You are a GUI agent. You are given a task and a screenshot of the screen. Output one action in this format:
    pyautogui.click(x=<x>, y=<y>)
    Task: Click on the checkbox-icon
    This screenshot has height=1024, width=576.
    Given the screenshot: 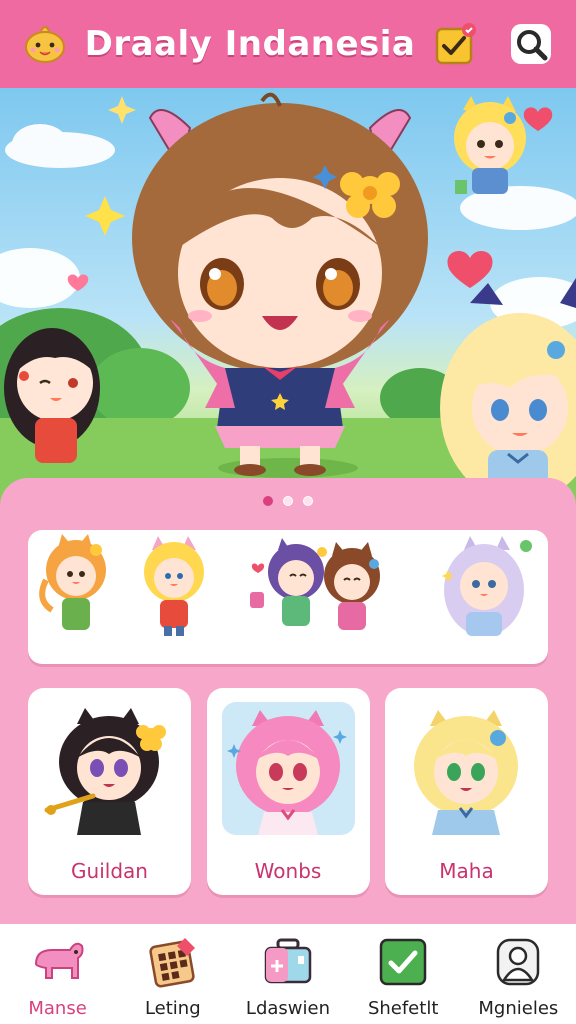 What is the action you would take?
    pyautogui.click(x=403, y=962)
    